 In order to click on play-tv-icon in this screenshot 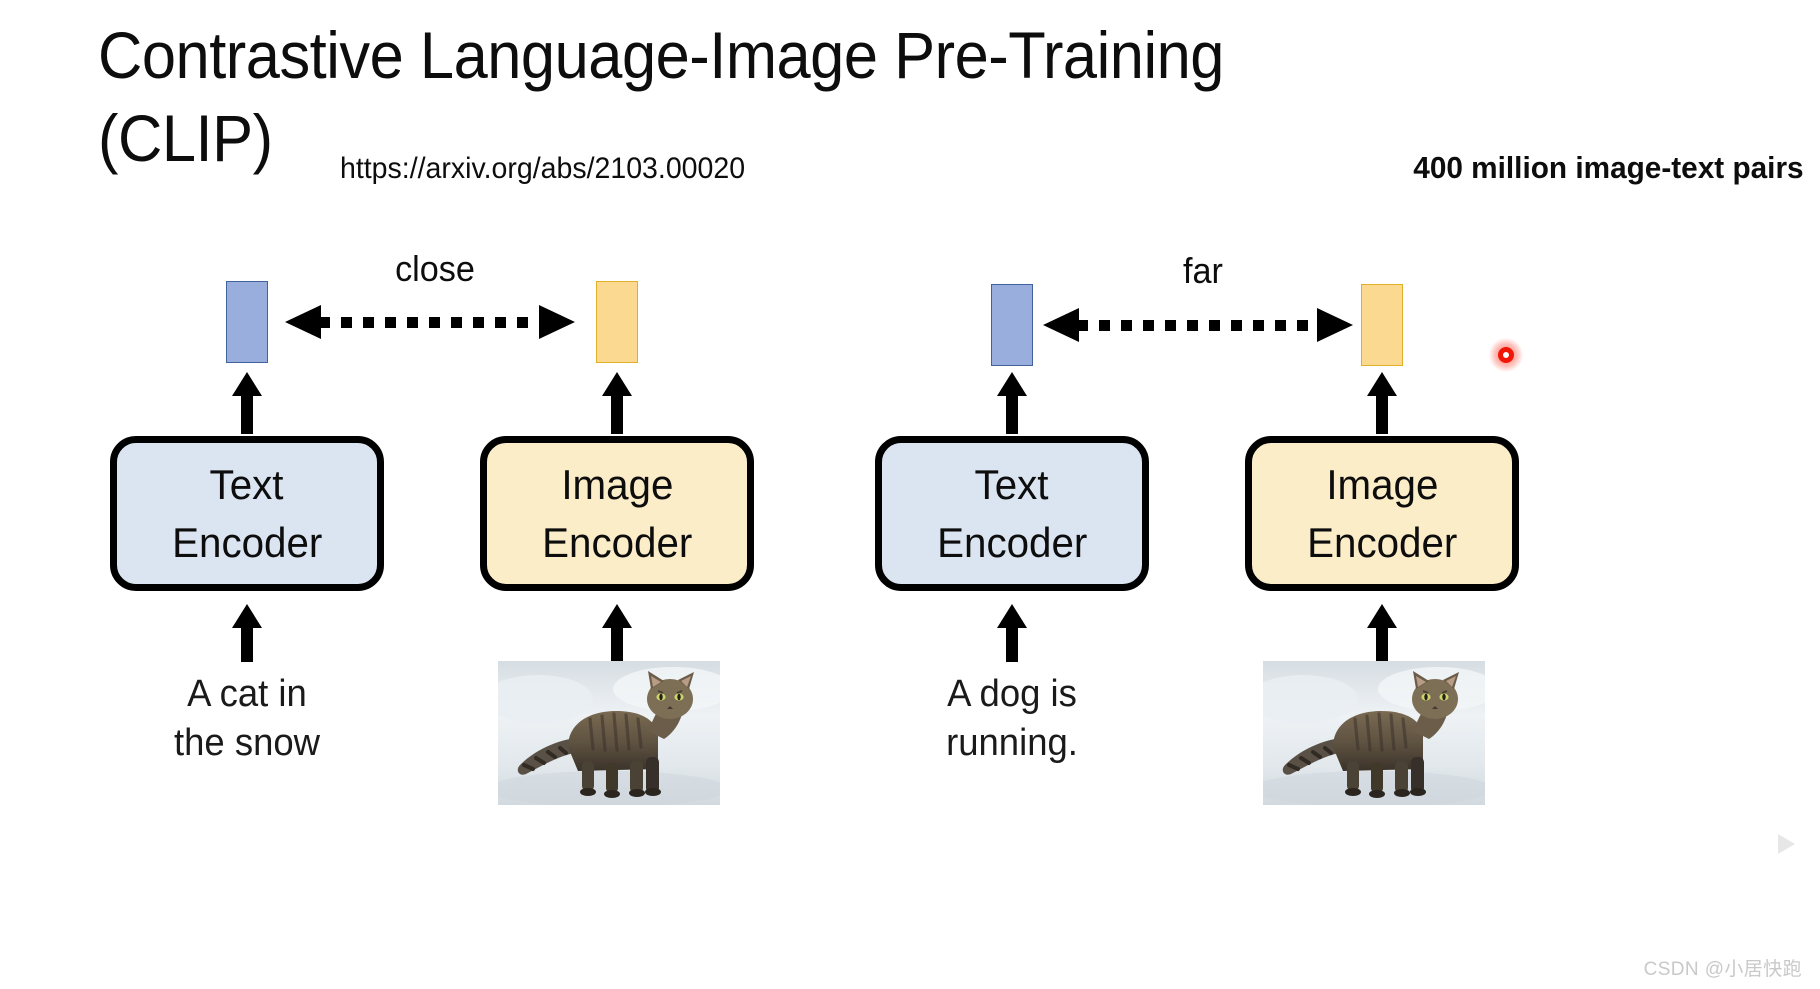, I will do `click(1784, 841)`.